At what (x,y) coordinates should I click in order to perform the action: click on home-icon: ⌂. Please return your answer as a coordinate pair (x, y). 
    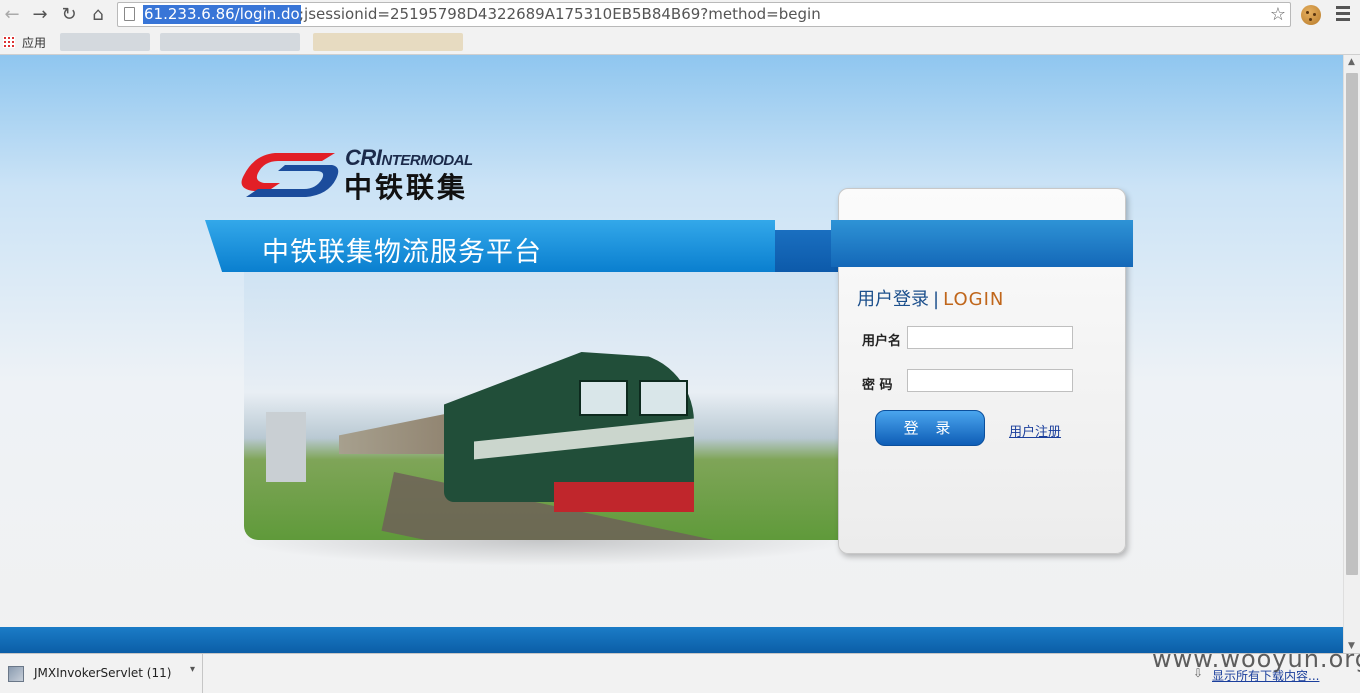
    Looking at the image, I should click on (98, 15).